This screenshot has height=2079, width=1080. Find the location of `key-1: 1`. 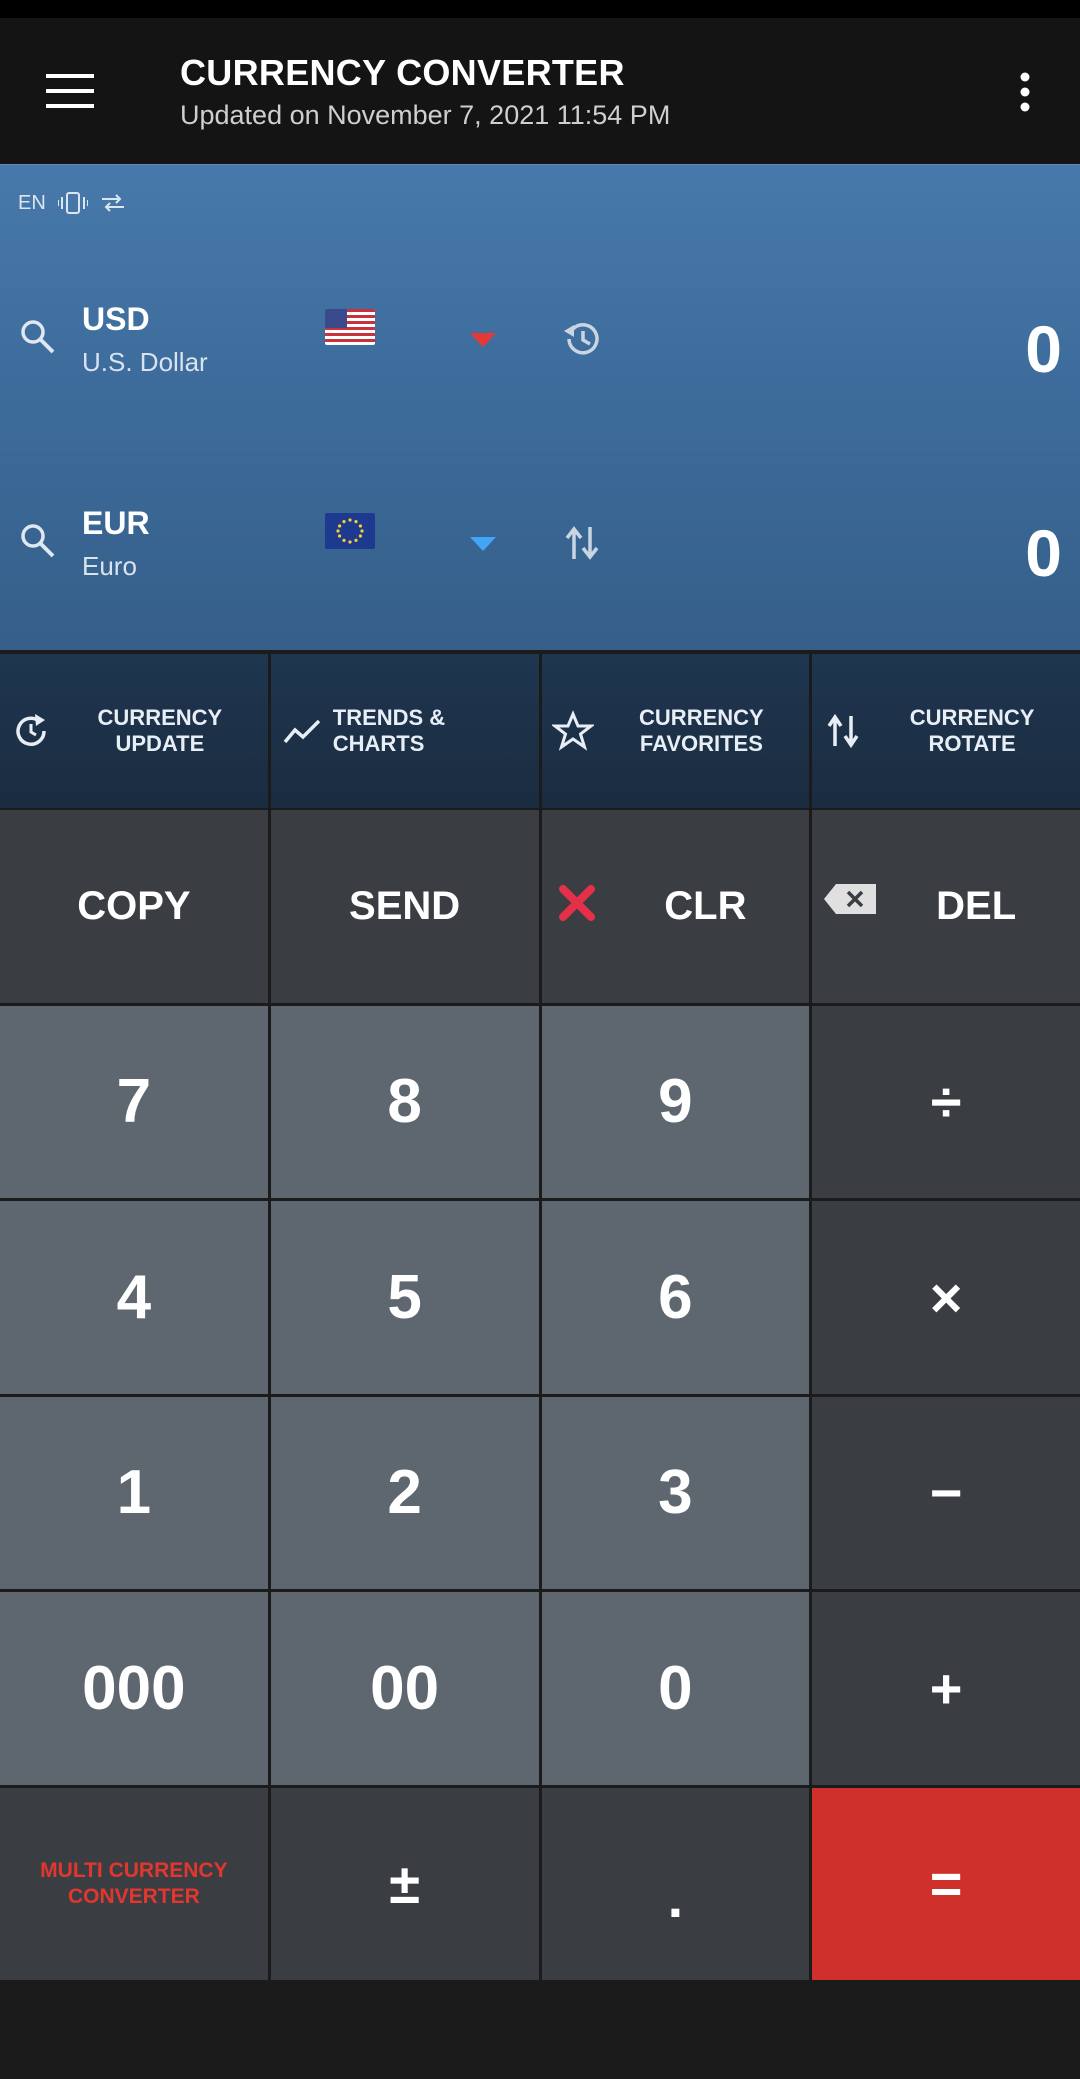

key-1: 1 is located at coordinates (134, 1492).